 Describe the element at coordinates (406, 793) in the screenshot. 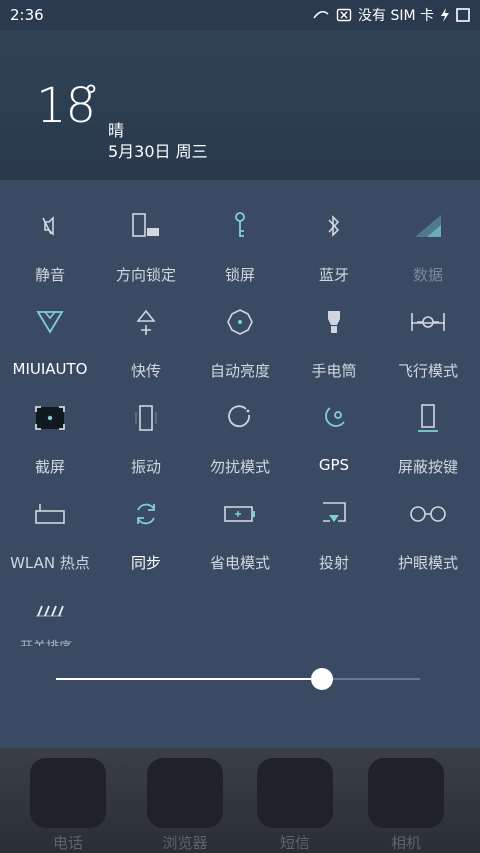

I see `camera-app-icon` at that location.